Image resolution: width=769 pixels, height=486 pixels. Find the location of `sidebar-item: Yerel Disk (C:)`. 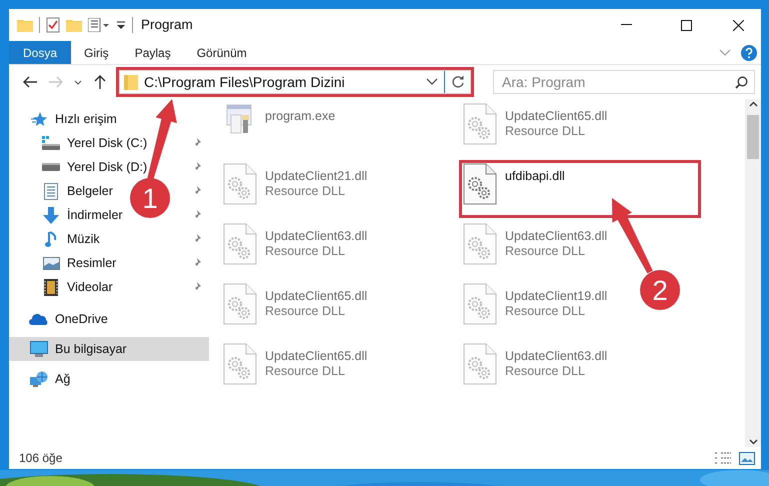

sidebar-item: Yerel Disk (C:) is located at coordinates (94, 143).